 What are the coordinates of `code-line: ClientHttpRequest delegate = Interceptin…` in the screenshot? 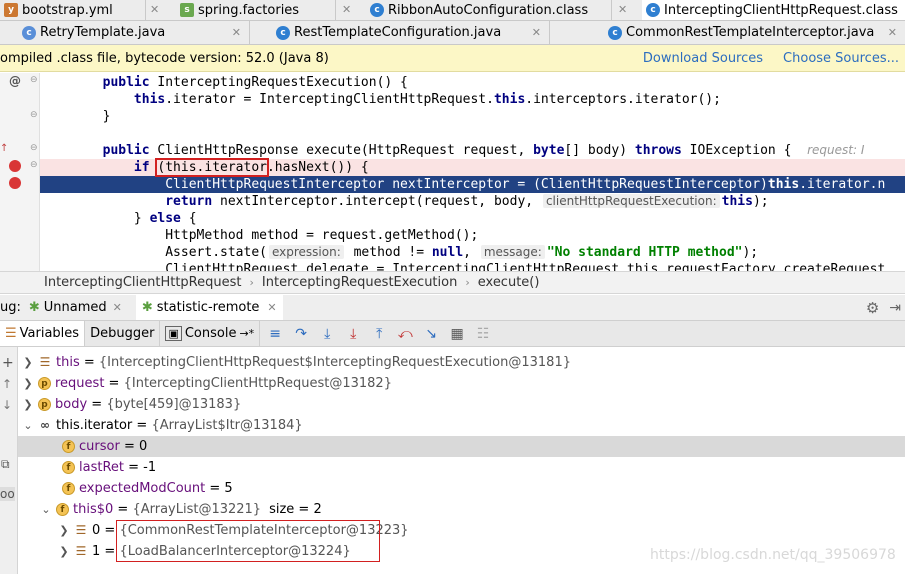 It's located at (525, 266).